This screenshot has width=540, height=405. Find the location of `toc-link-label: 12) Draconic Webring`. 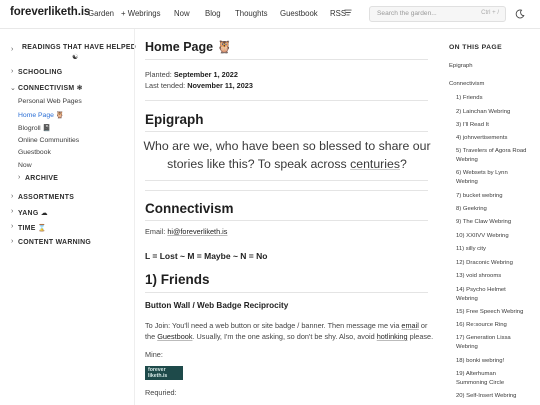

toc-link-label: 12) Draconic Webring is located at coordinates (484, 263).